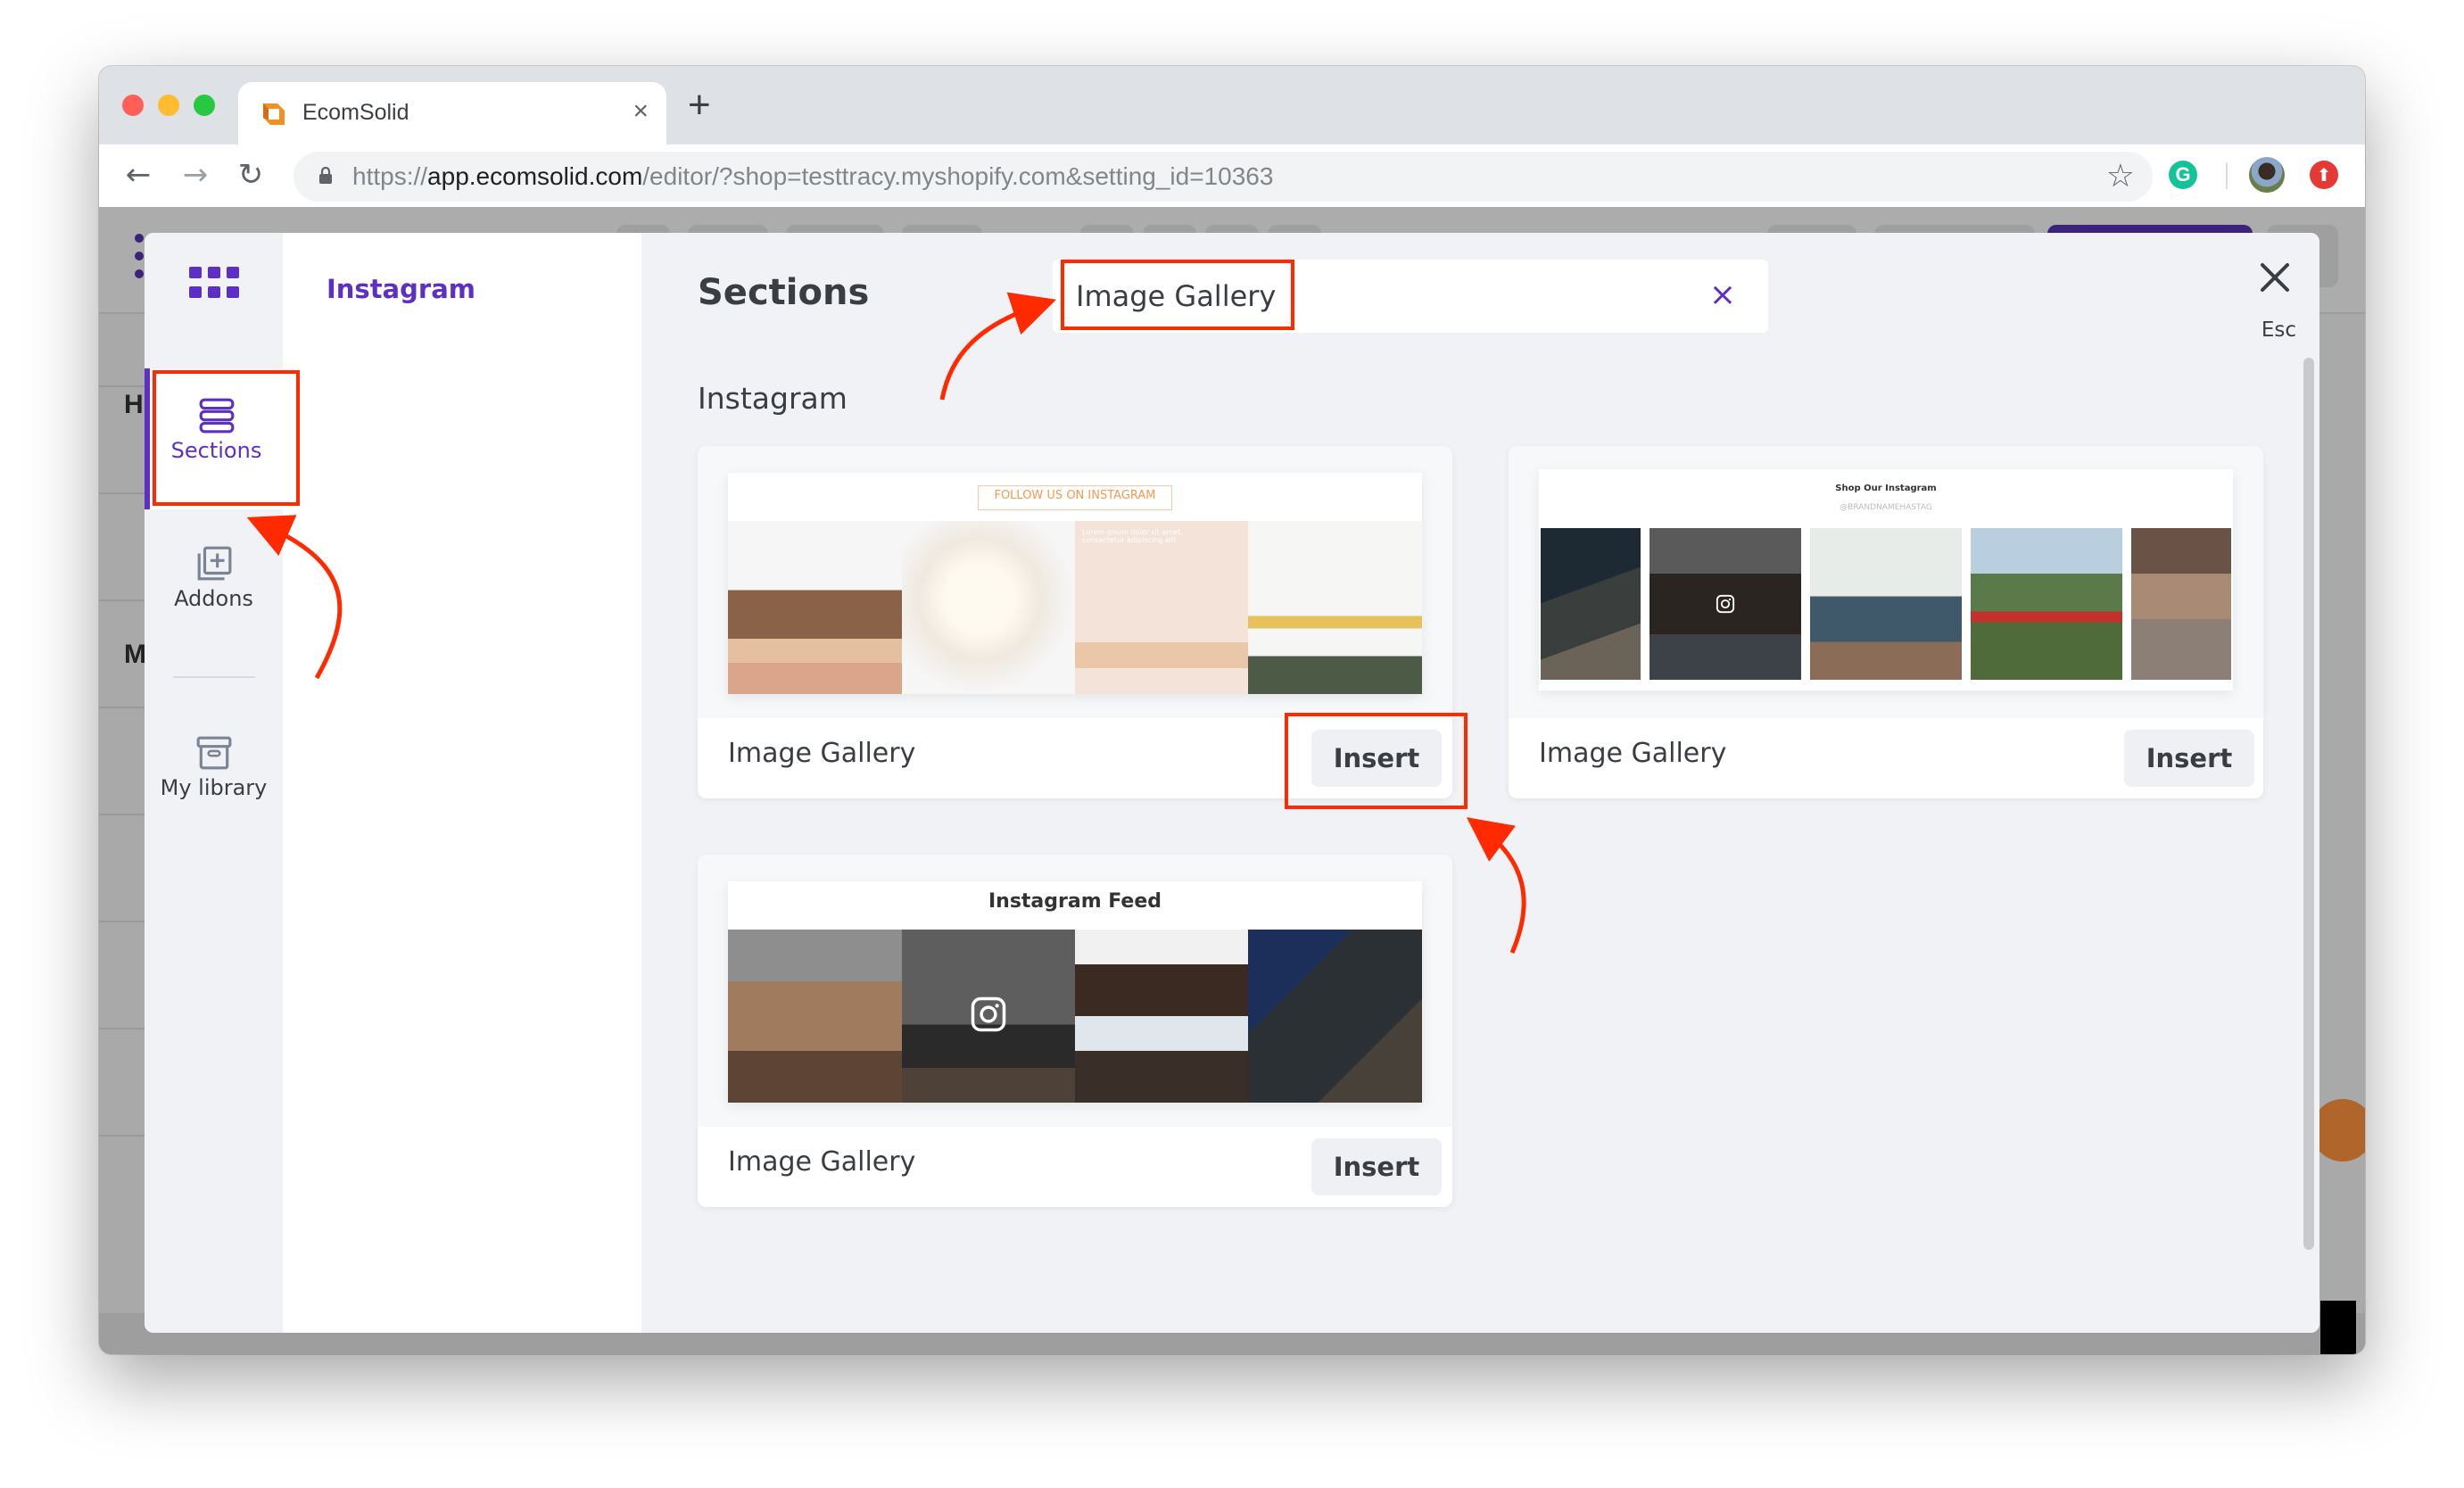 The width and height of the screenshot is (2464, 1488). I want to click on arrow-to-search, so click(998, 346).